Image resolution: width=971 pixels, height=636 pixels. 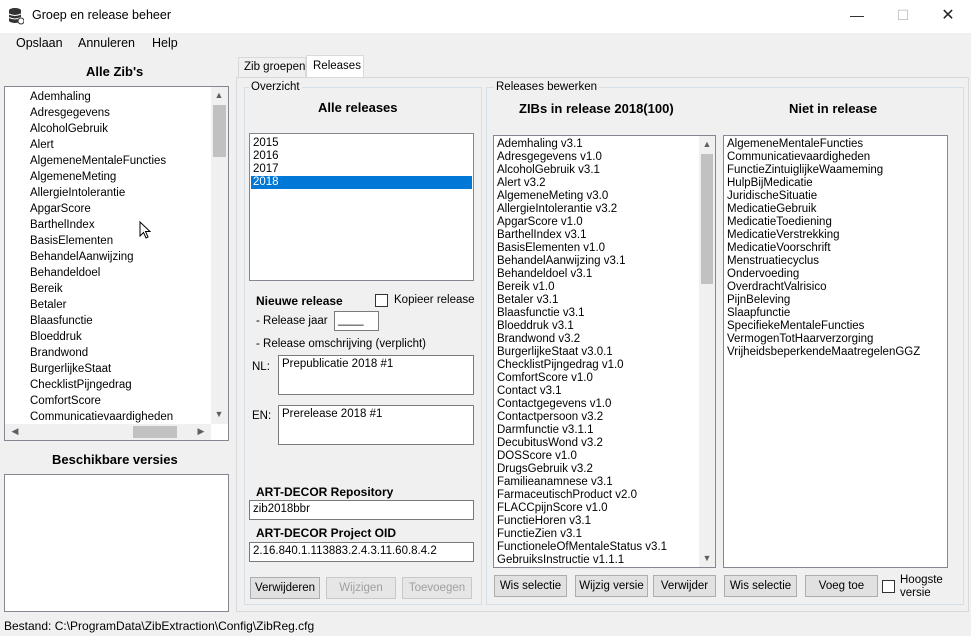 What do you see at coordinates (758, 300) in the screenshot?
I see `list-item: PijnBeleving` at bounding box center [758, 300].